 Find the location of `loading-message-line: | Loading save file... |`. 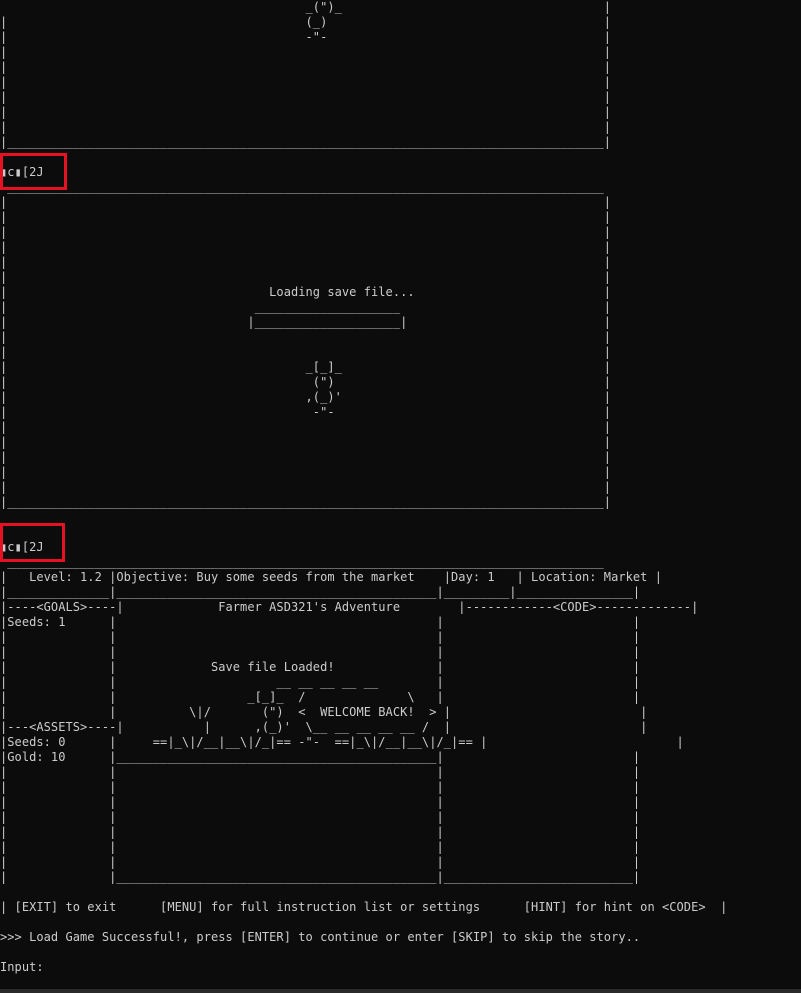

loading-message-line: | Loading save file... | is located at coordinates (306, 292).